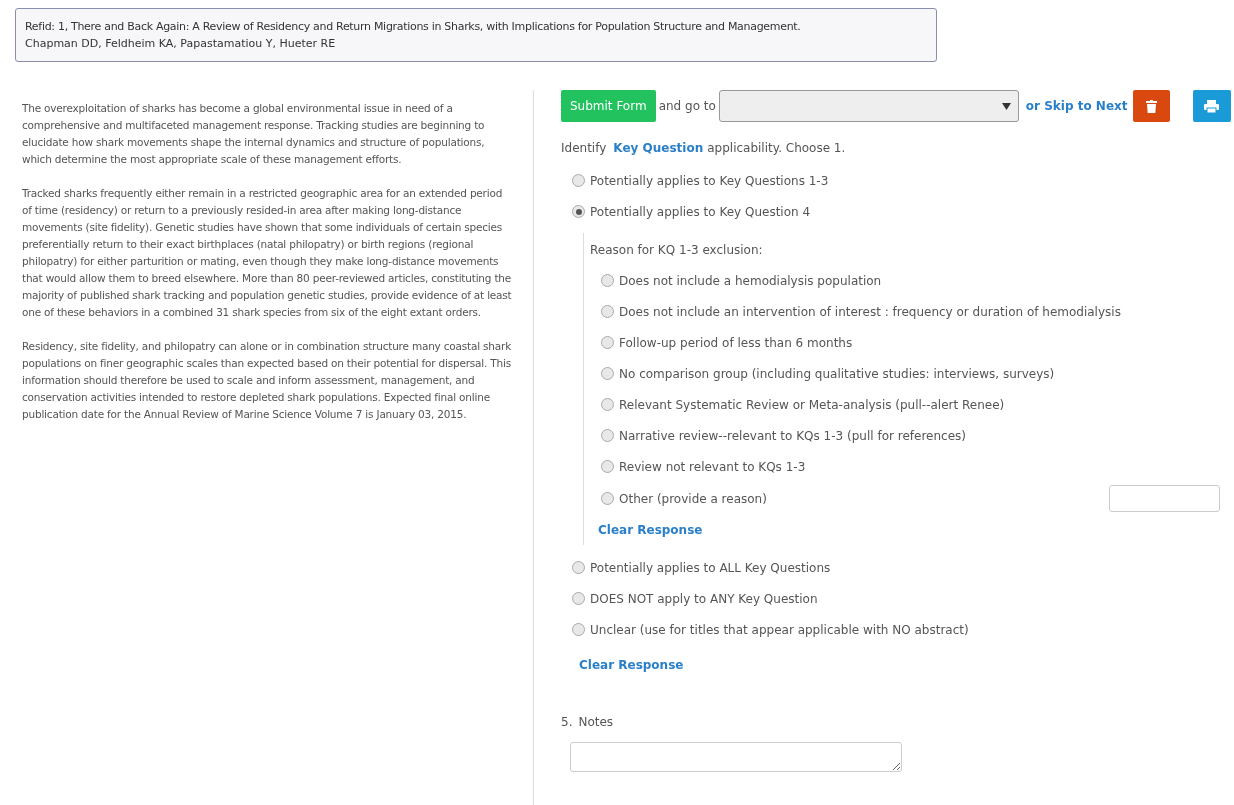 This screenshot has height=805, width=1234. What do you see at coordinates (709, 180) in the screenshot?
I see `option-label: Potentially applies to Key Questions 1-3` at bounding box center [709, 180].